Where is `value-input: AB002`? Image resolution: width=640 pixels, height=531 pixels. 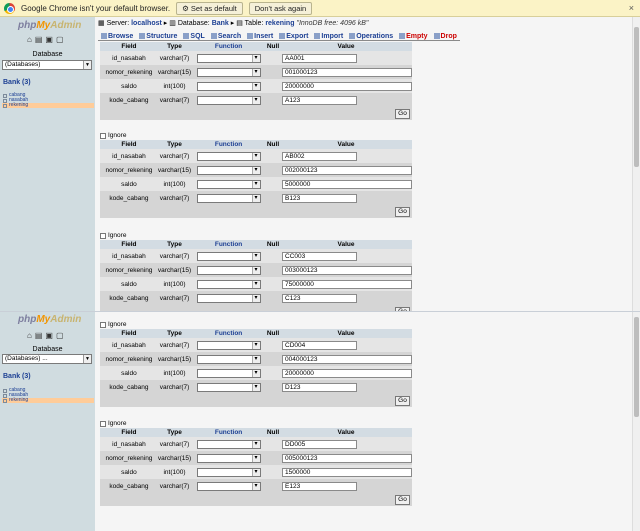
value-input: AB002 is located at coordinates (319, 156).